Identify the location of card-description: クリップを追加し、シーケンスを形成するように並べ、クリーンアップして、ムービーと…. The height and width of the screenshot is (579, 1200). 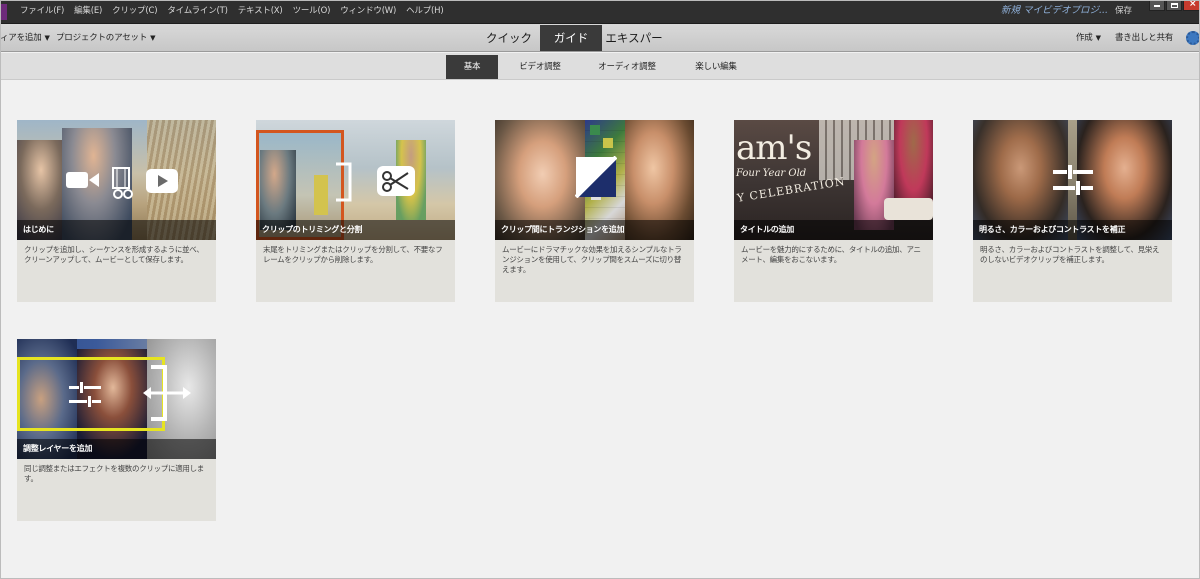
(114, 254).